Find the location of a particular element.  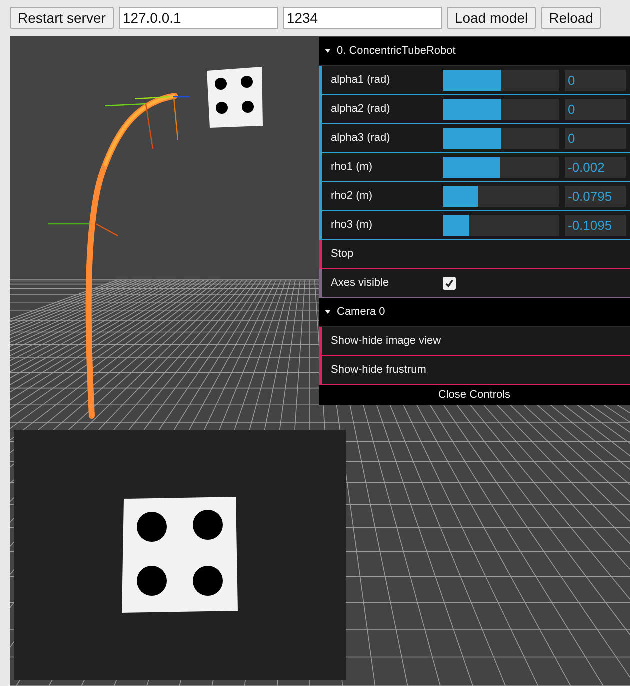

control-label: Stop is located at coordinates (343, 254).